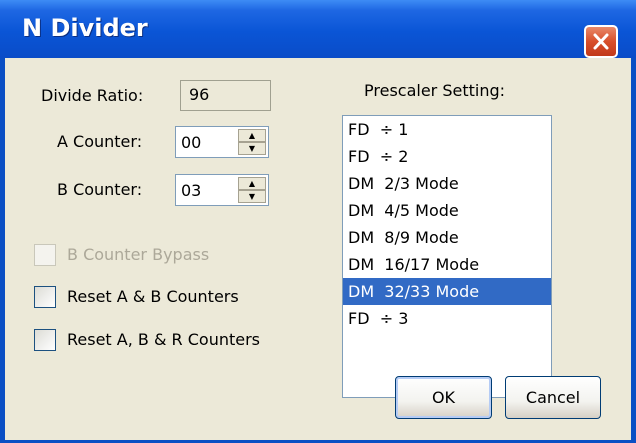  I want to click on reset-ab-counters-checkbox, so click(45, 297).